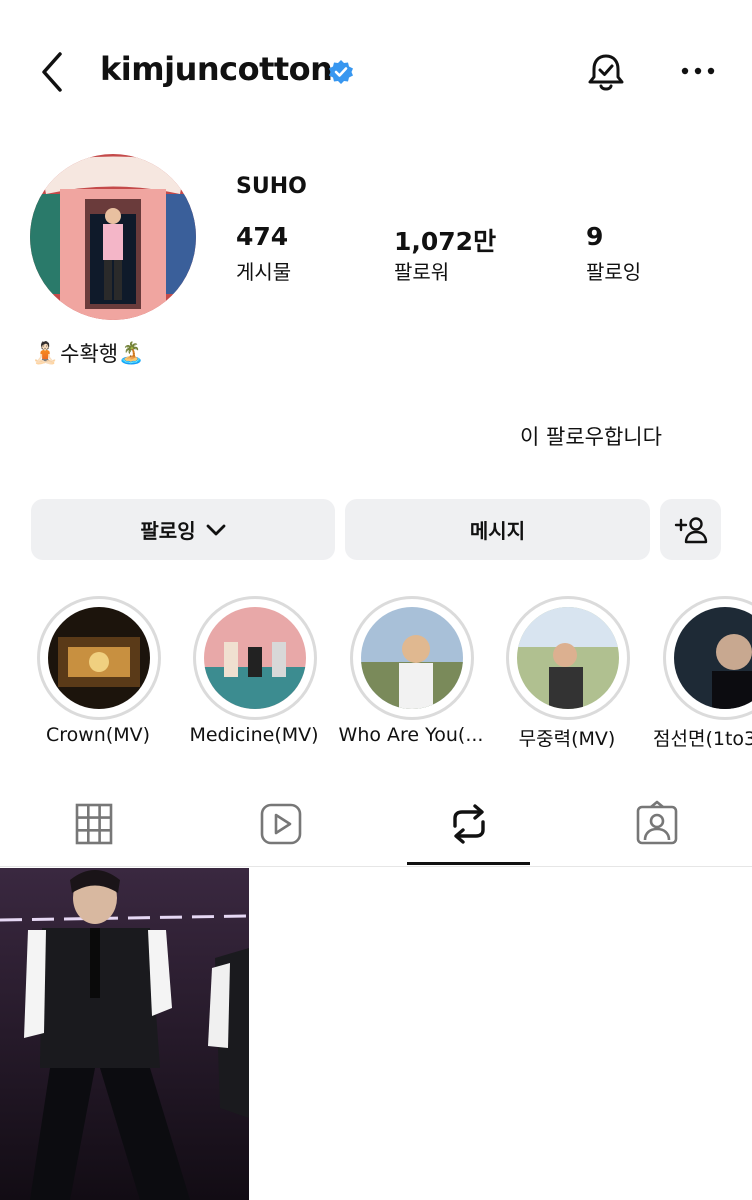 Image resolution: width=752 pixels, height=1200 pixels. Describe the element at coordinates (131, 352) in the screenshot. I see `island-emoji: 🏝️` at that location.